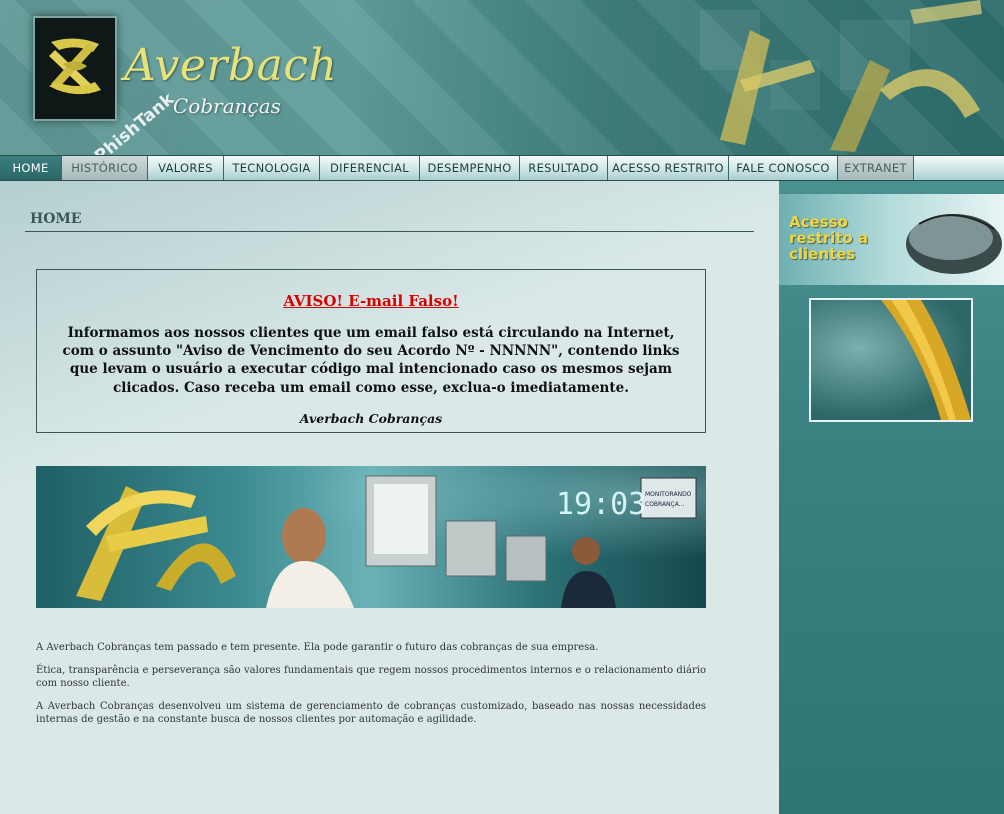 This screenshot has height=814, width=1004. What do you see at coordinates (231, 65) in the screenshot?
I see `brand-name: Averbach` at bounding box center [231, 65].